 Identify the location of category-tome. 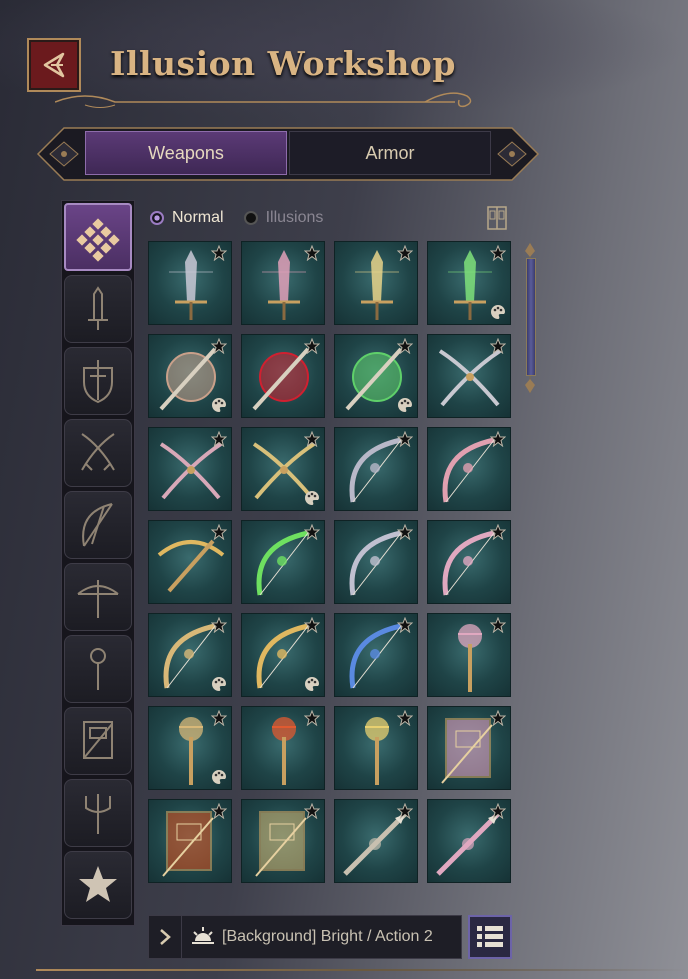
(98, 741).